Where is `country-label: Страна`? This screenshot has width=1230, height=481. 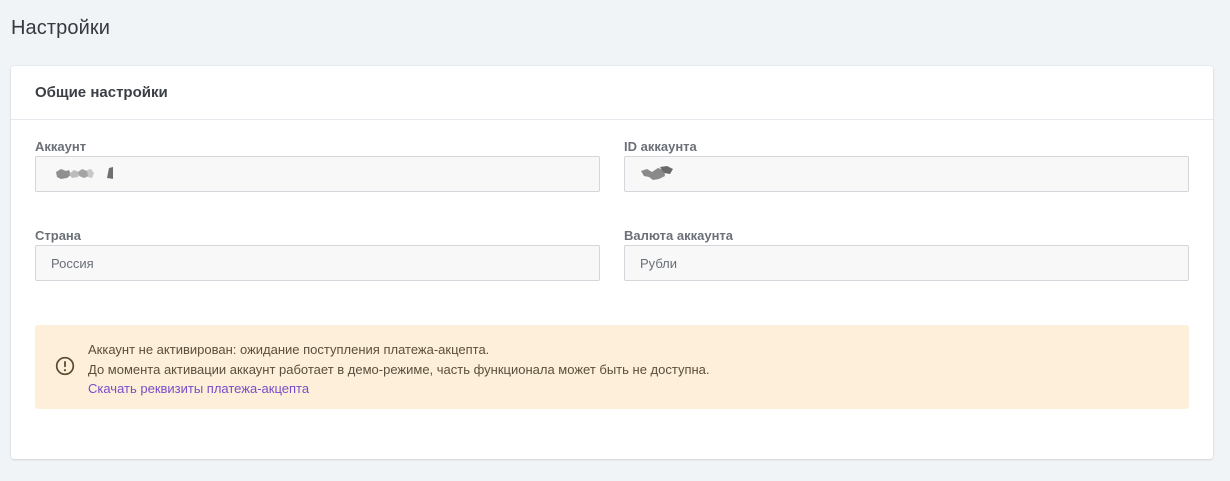
country-label: Страна is located at coordinates (58, 235).